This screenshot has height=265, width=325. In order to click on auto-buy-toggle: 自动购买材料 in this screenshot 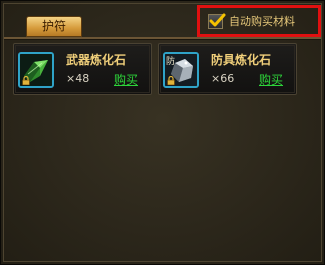, I will do `click(259, 21)`.